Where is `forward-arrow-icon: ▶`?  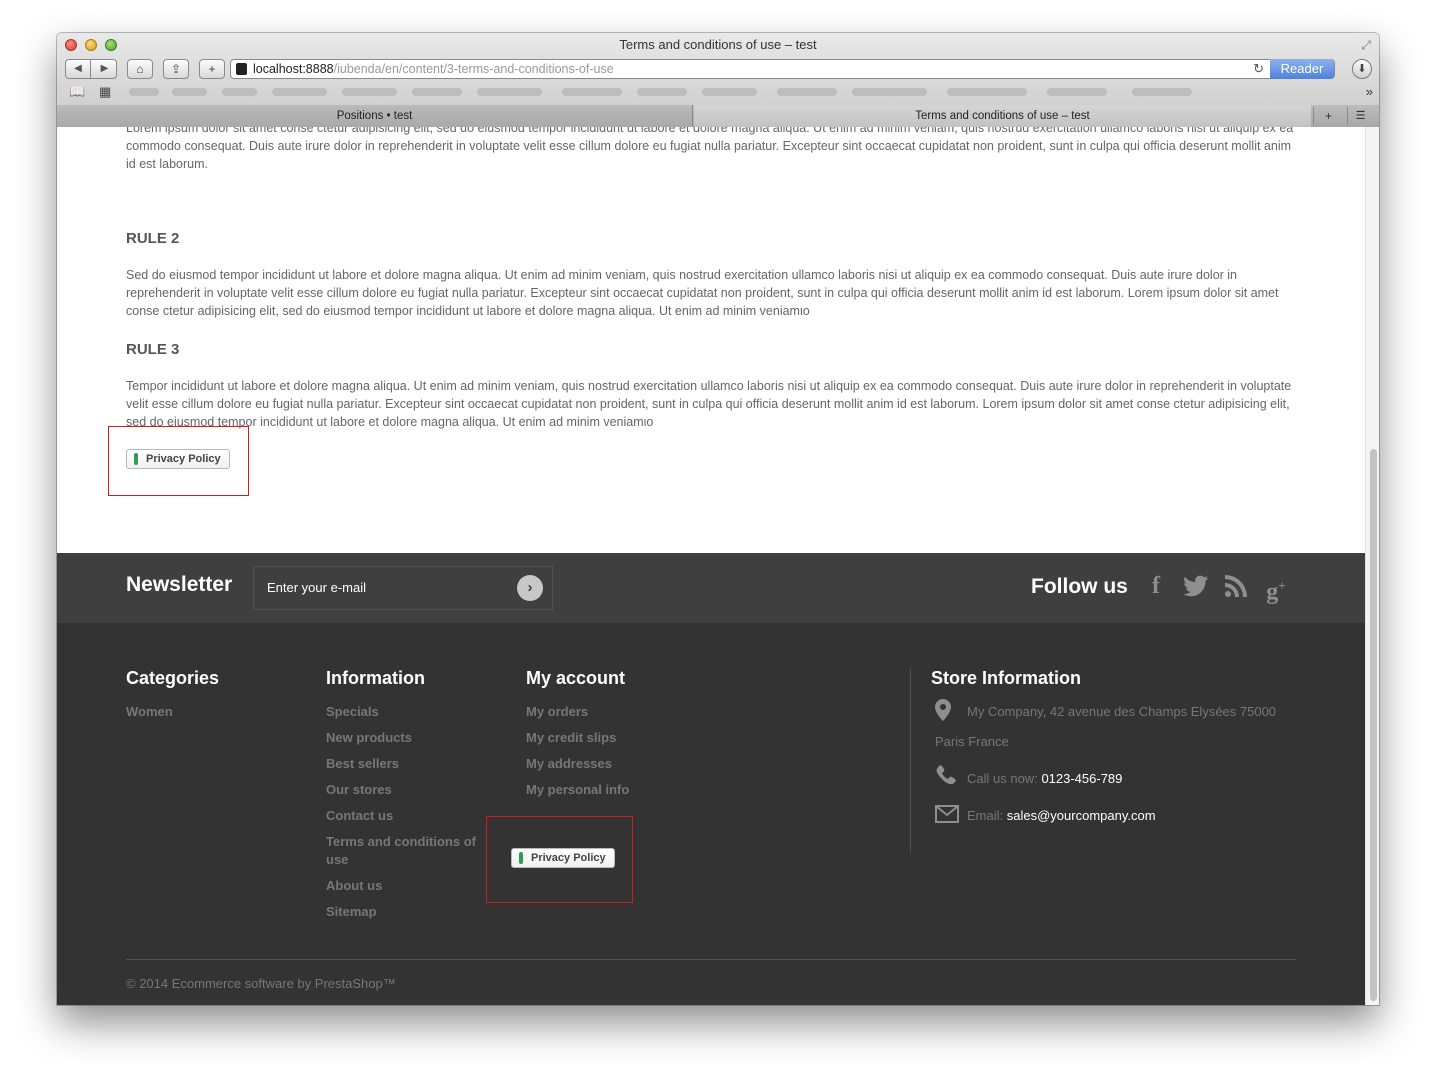 forward-arrow-icon: ▶ is located at coordinates (104, 69).